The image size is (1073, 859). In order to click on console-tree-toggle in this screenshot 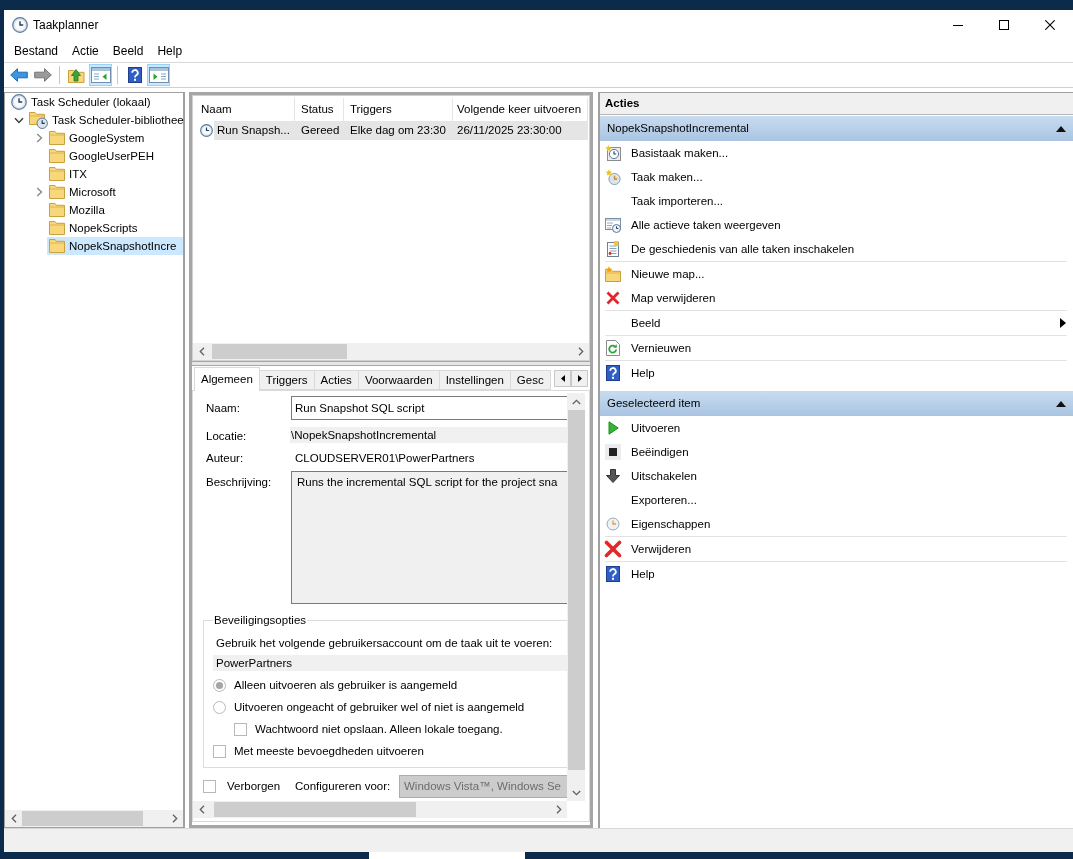, I will do `click(100, 75)`.